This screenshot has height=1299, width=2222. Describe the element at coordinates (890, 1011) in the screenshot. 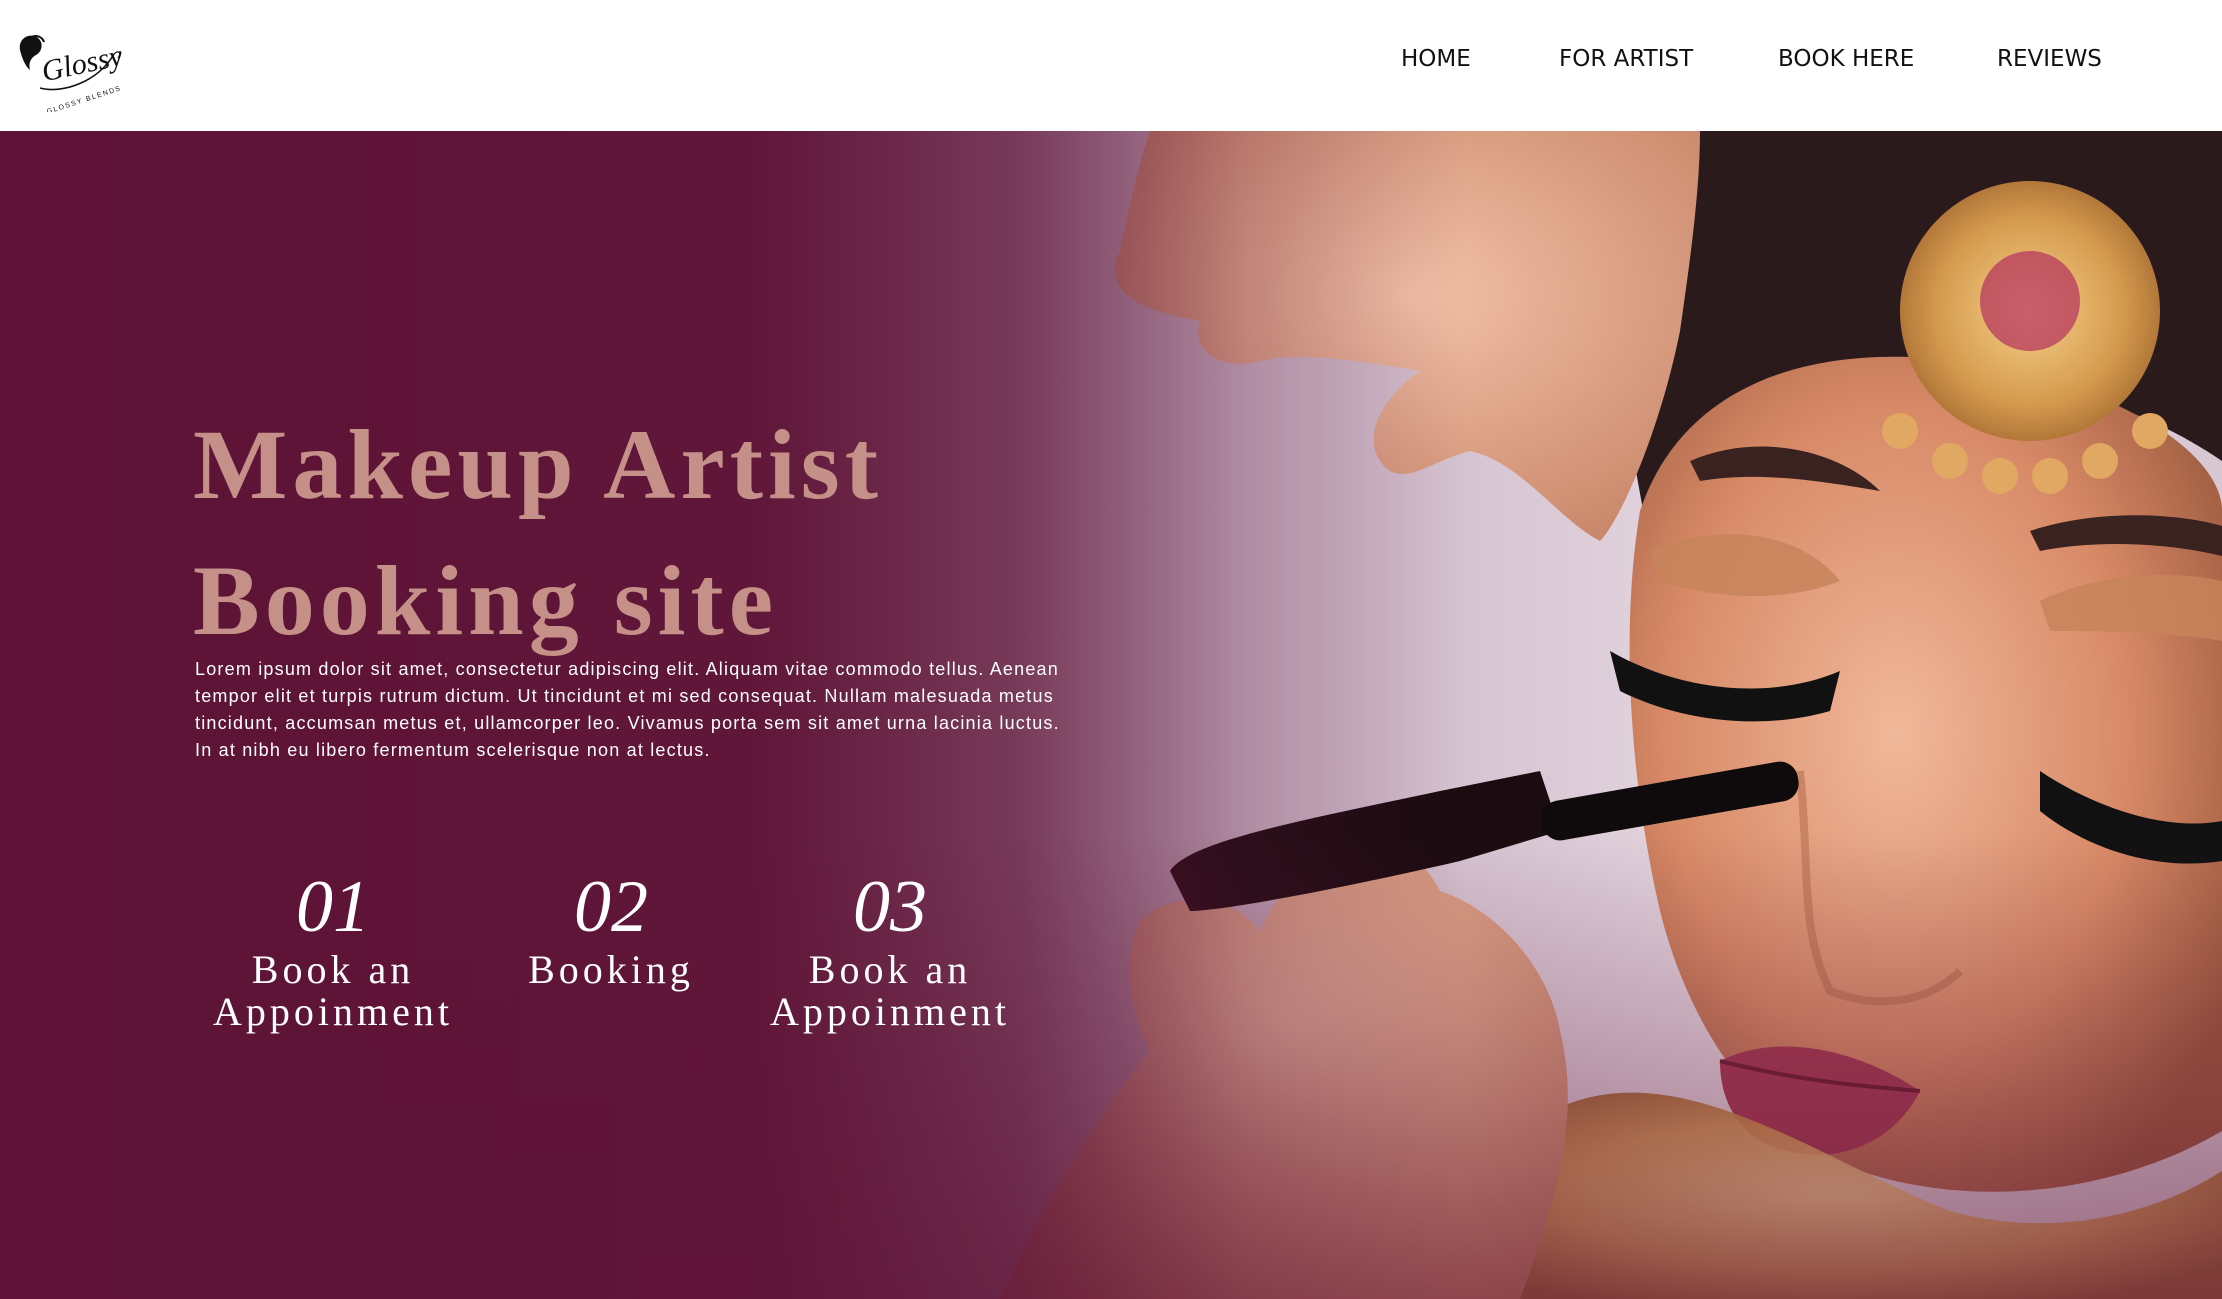

I see `step-3-label-line2: Appoinment` at that location.